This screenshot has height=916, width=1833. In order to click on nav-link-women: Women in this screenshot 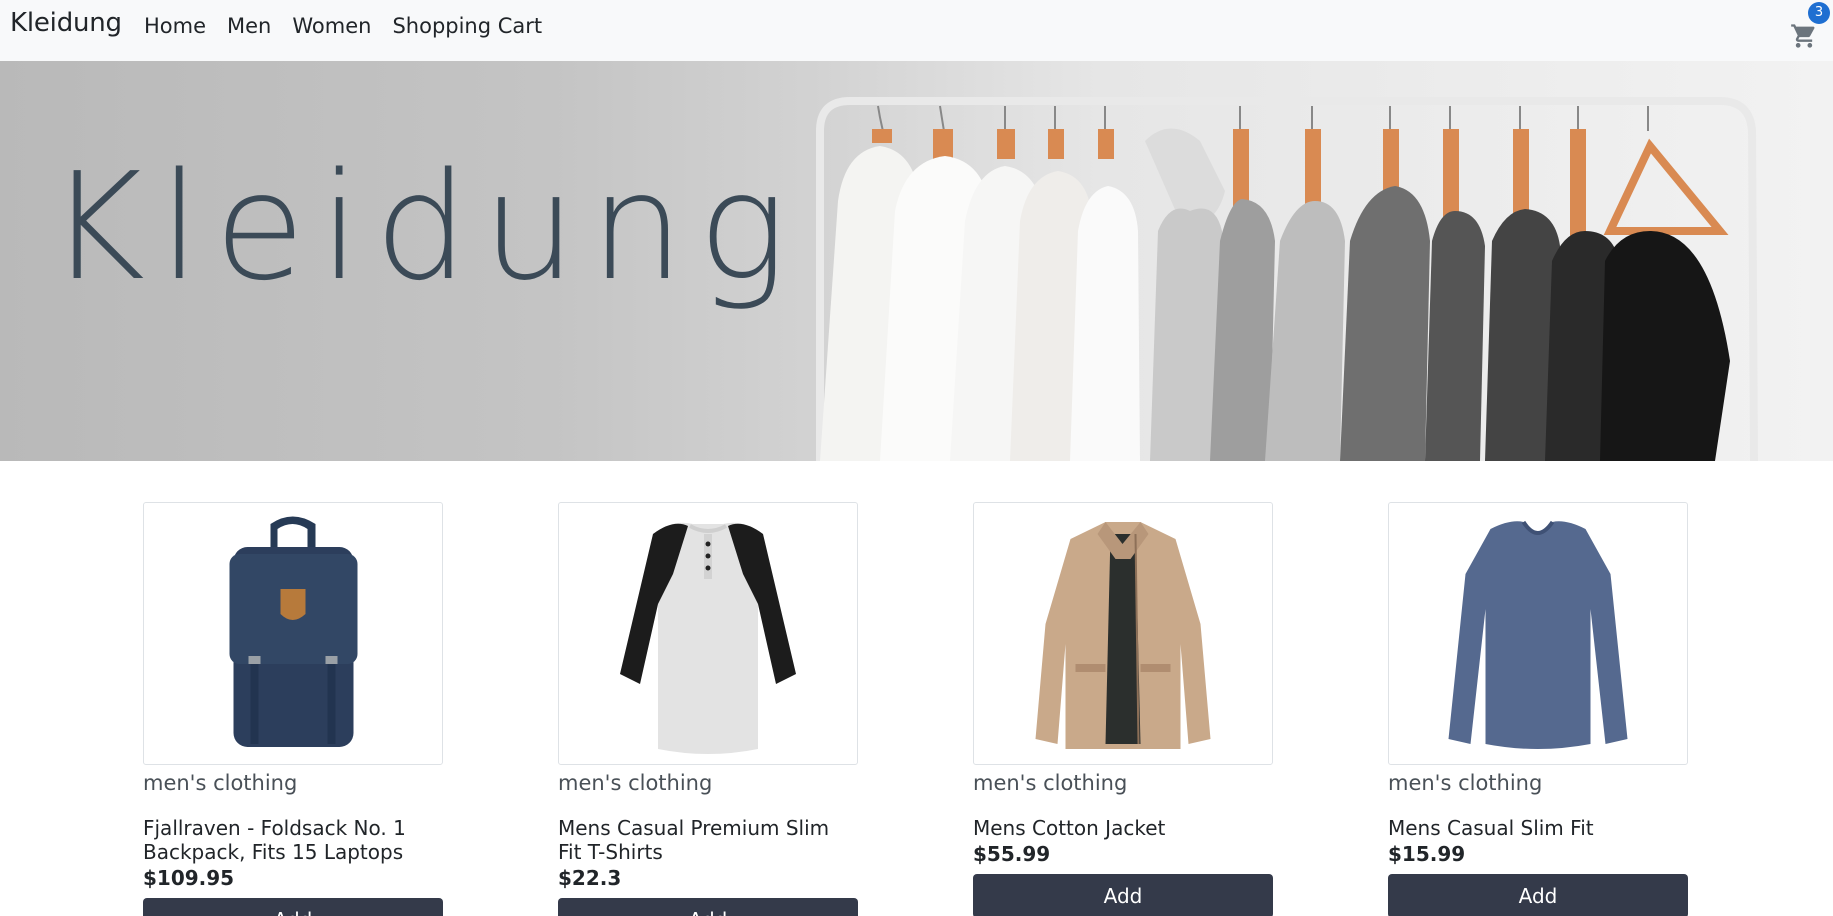, I will do `click(331, 26)`.